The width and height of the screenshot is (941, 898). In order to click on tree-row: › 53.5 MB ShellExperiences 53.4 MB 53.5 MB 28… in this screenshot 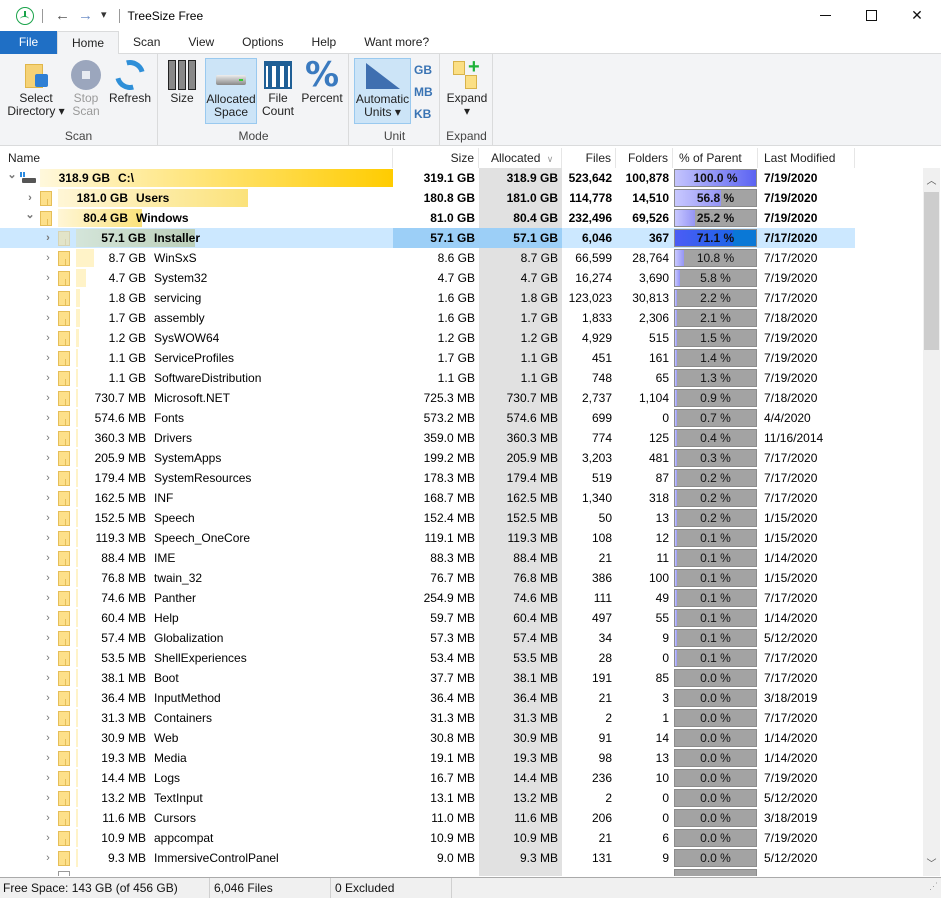, I will do `click(427, 658)`.